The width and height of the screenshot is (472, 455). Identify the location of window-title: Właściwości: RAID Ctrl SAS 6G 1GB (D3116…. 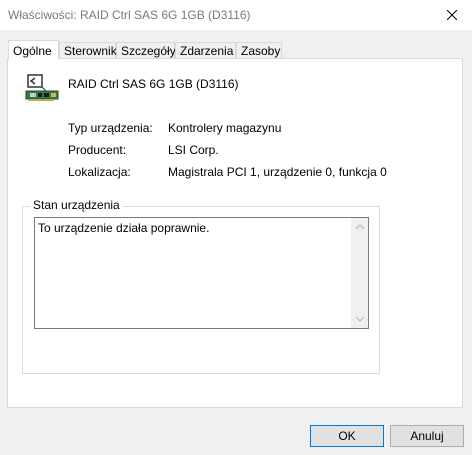
(129, 15).